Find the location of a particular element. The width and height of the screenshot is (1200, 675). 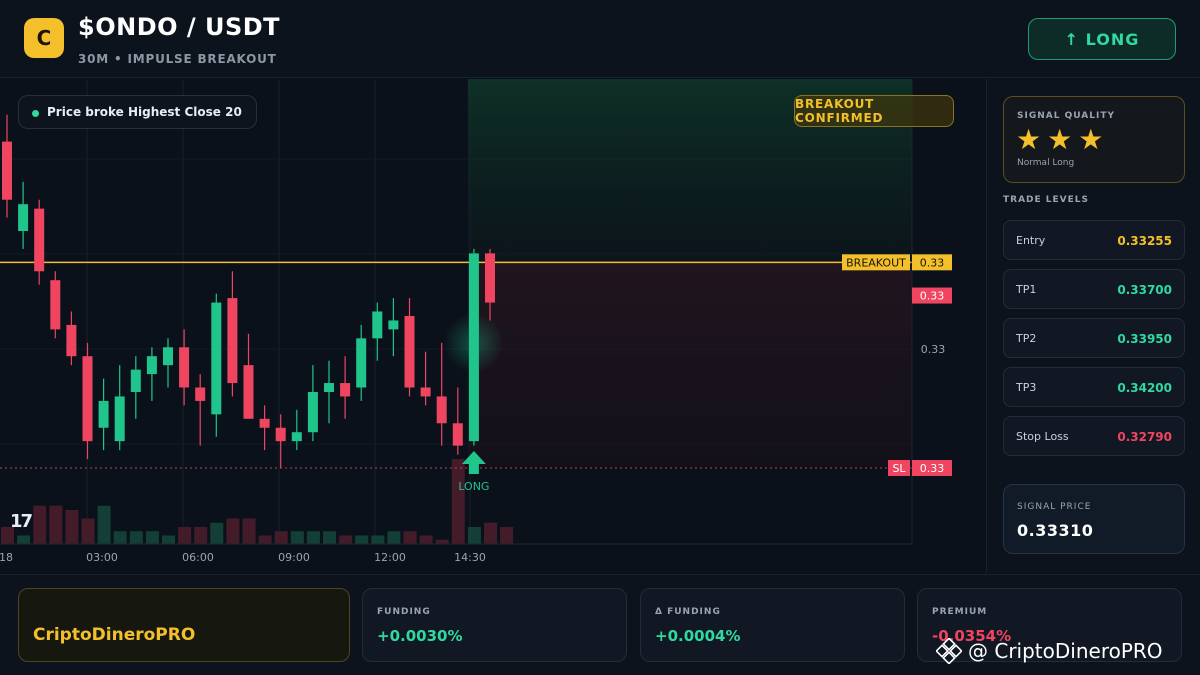

level-row-entry: Entry 0.33255 is located at coordinates (1094, 240).